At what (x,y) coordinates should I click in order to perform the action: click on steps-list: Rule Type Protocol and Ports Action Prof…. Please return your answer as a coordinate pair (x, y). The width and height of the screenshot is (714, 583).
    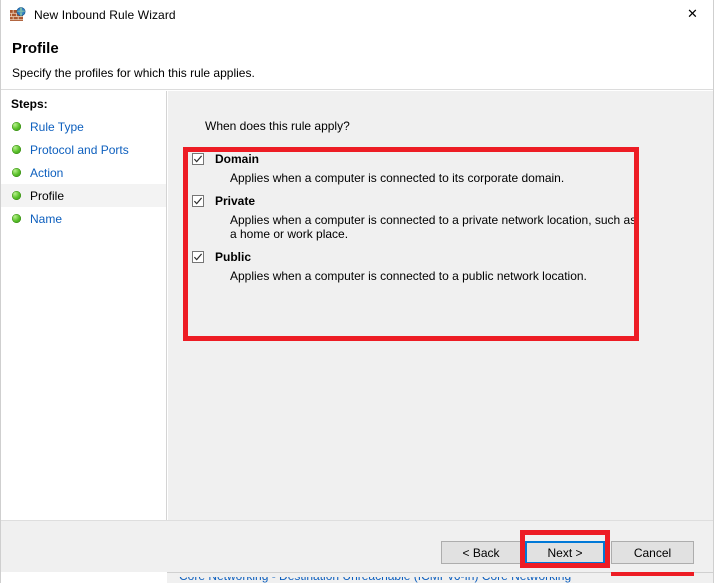
    Looking at the image, I should click on (83, 172).